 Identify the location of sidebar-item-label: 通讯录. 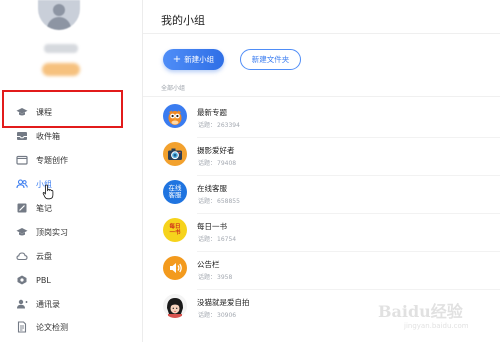
(48, 304).